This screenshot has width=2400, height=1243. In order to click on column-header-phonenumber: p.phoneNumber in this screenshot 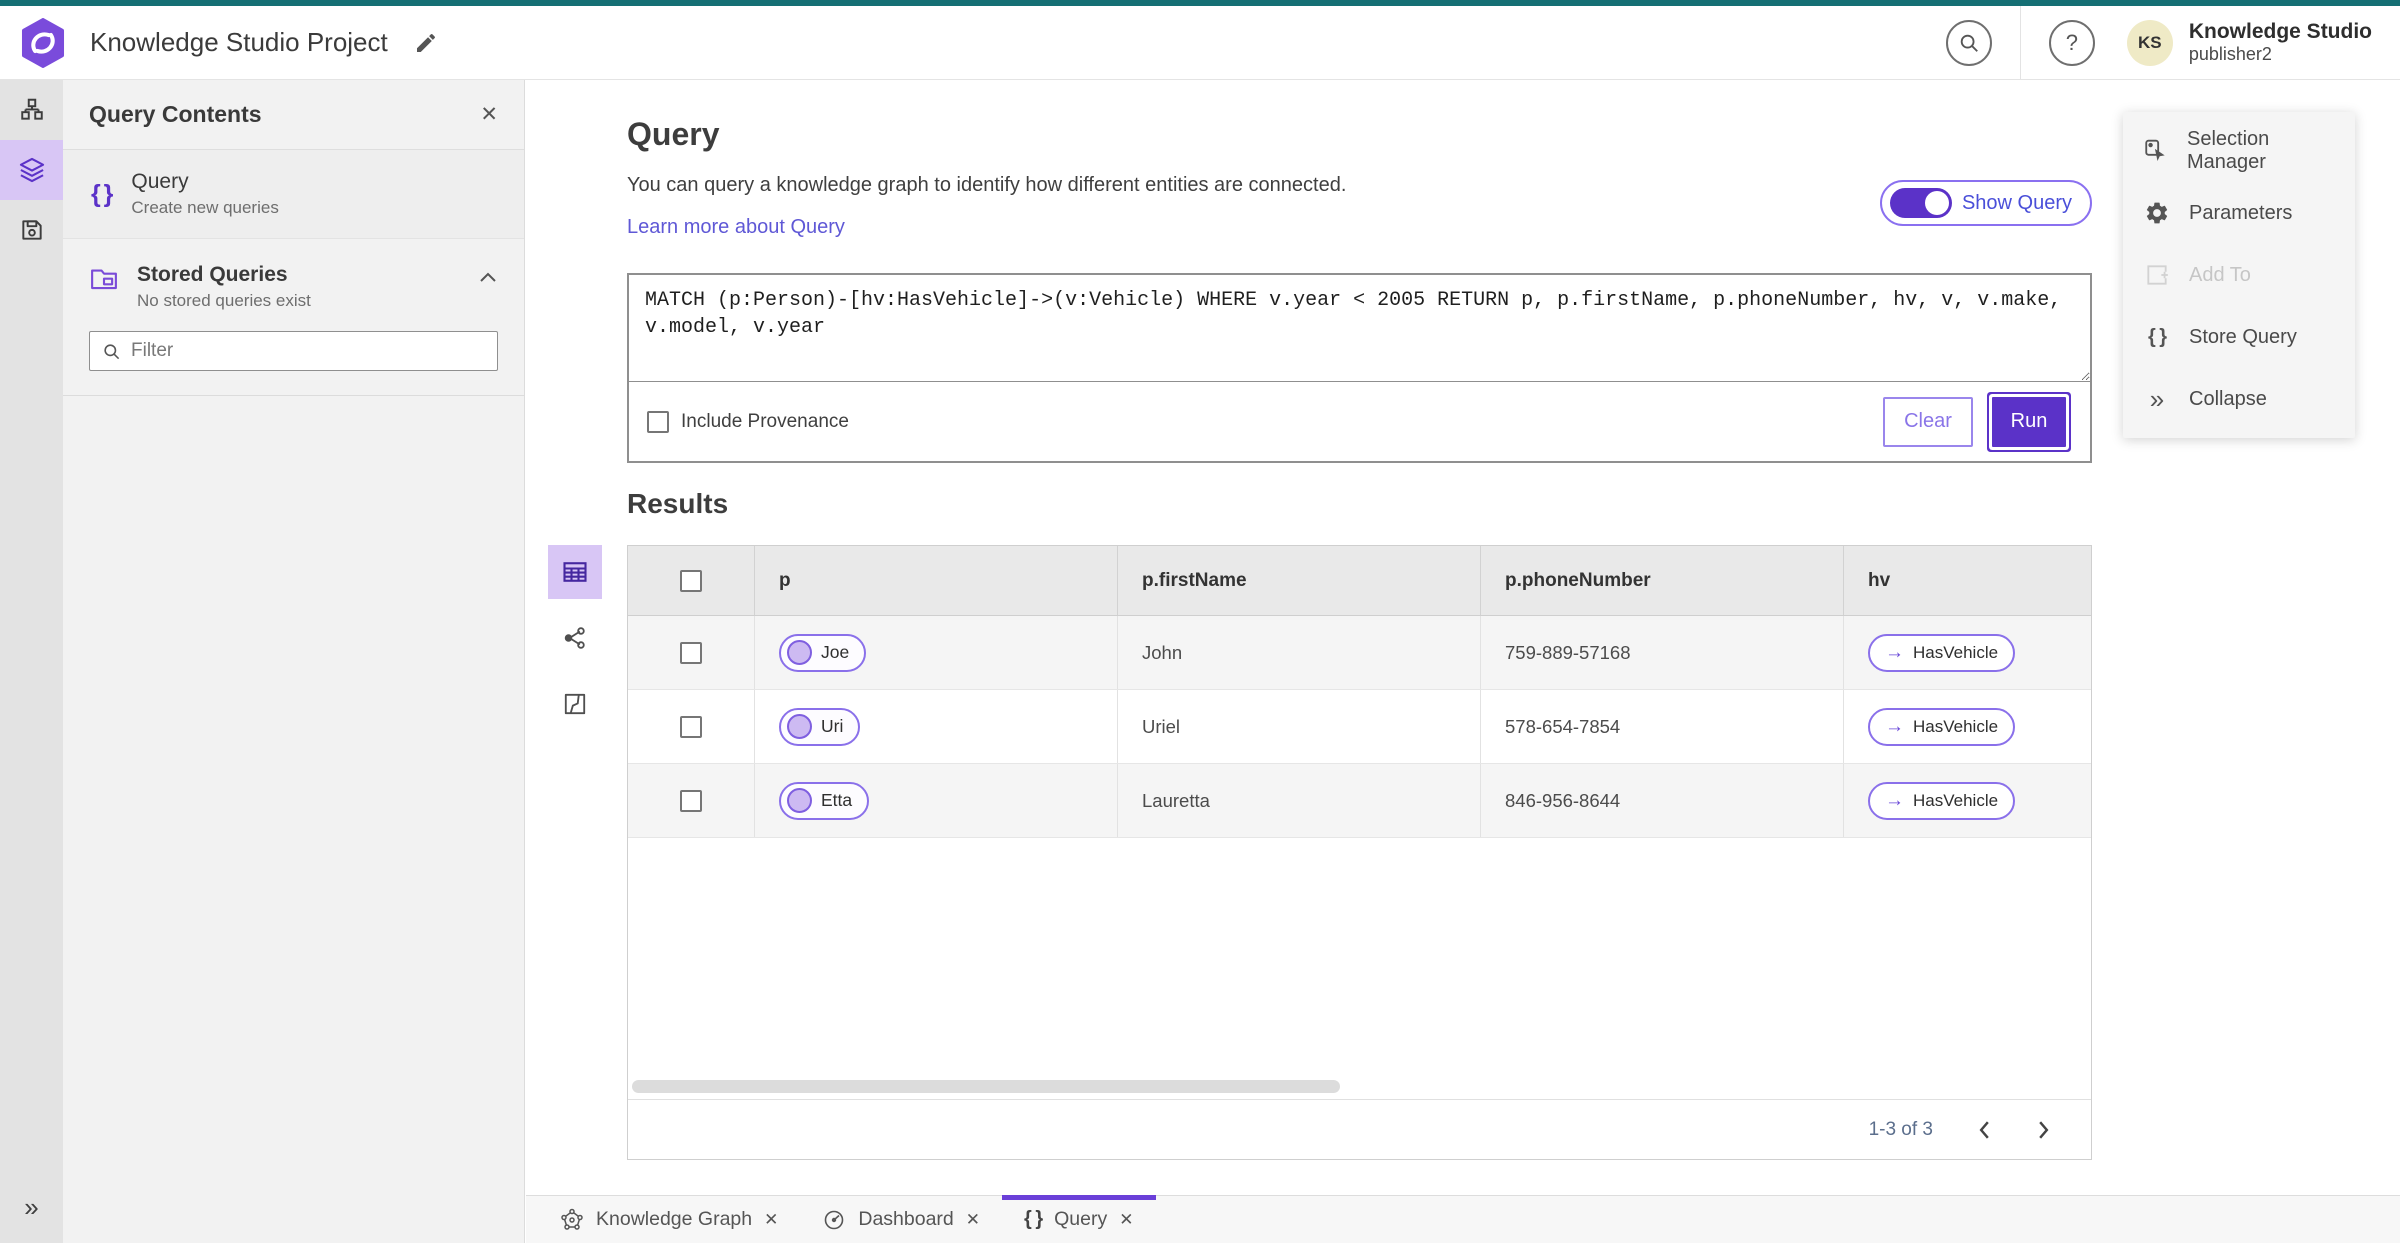, I will do `click(1662, 580)`.